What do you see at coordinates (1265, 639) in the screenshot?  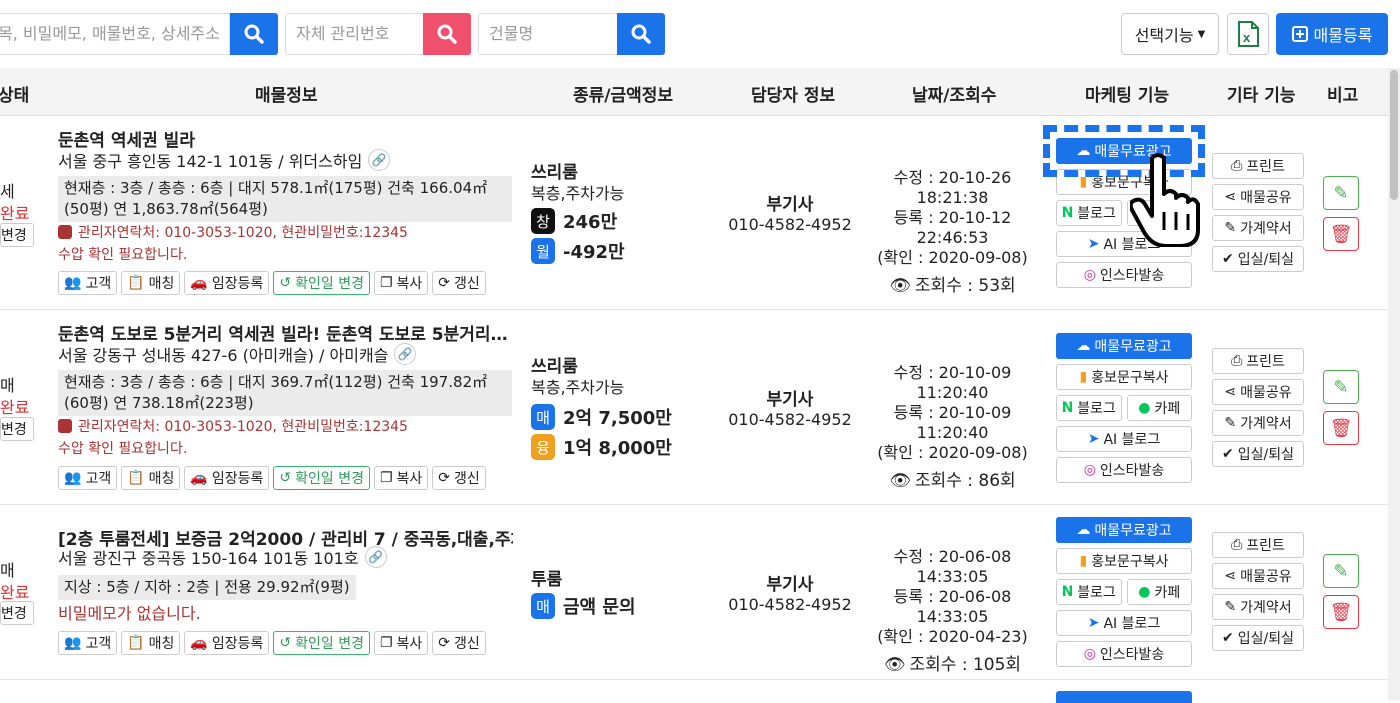 I see `move-label: 입실/퇴실` at bounding box center [1265, 639].